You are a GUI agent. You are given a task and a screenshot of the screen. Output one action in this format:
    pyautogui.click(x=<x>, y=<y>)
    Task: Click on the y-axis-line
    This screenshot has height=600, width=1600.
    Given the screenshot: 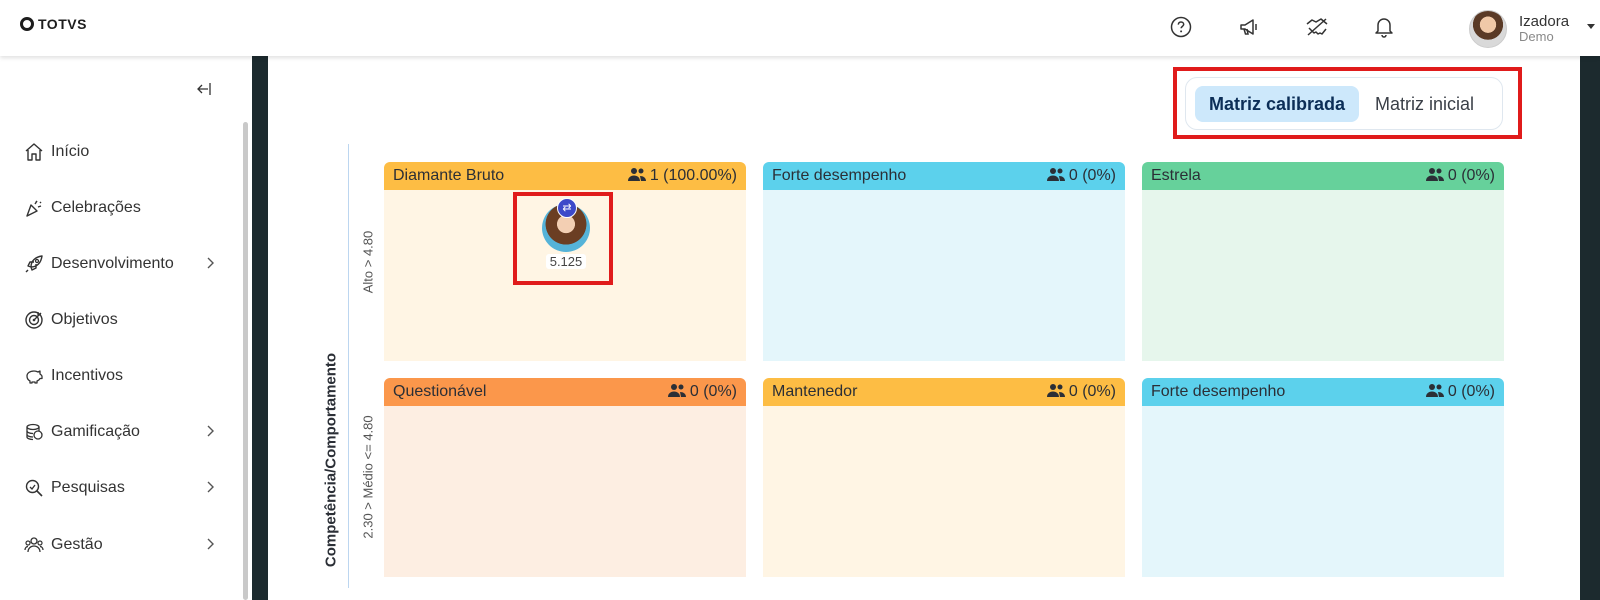 What is the action you would take?
    pyautogui.click(x=348, y=366)
    